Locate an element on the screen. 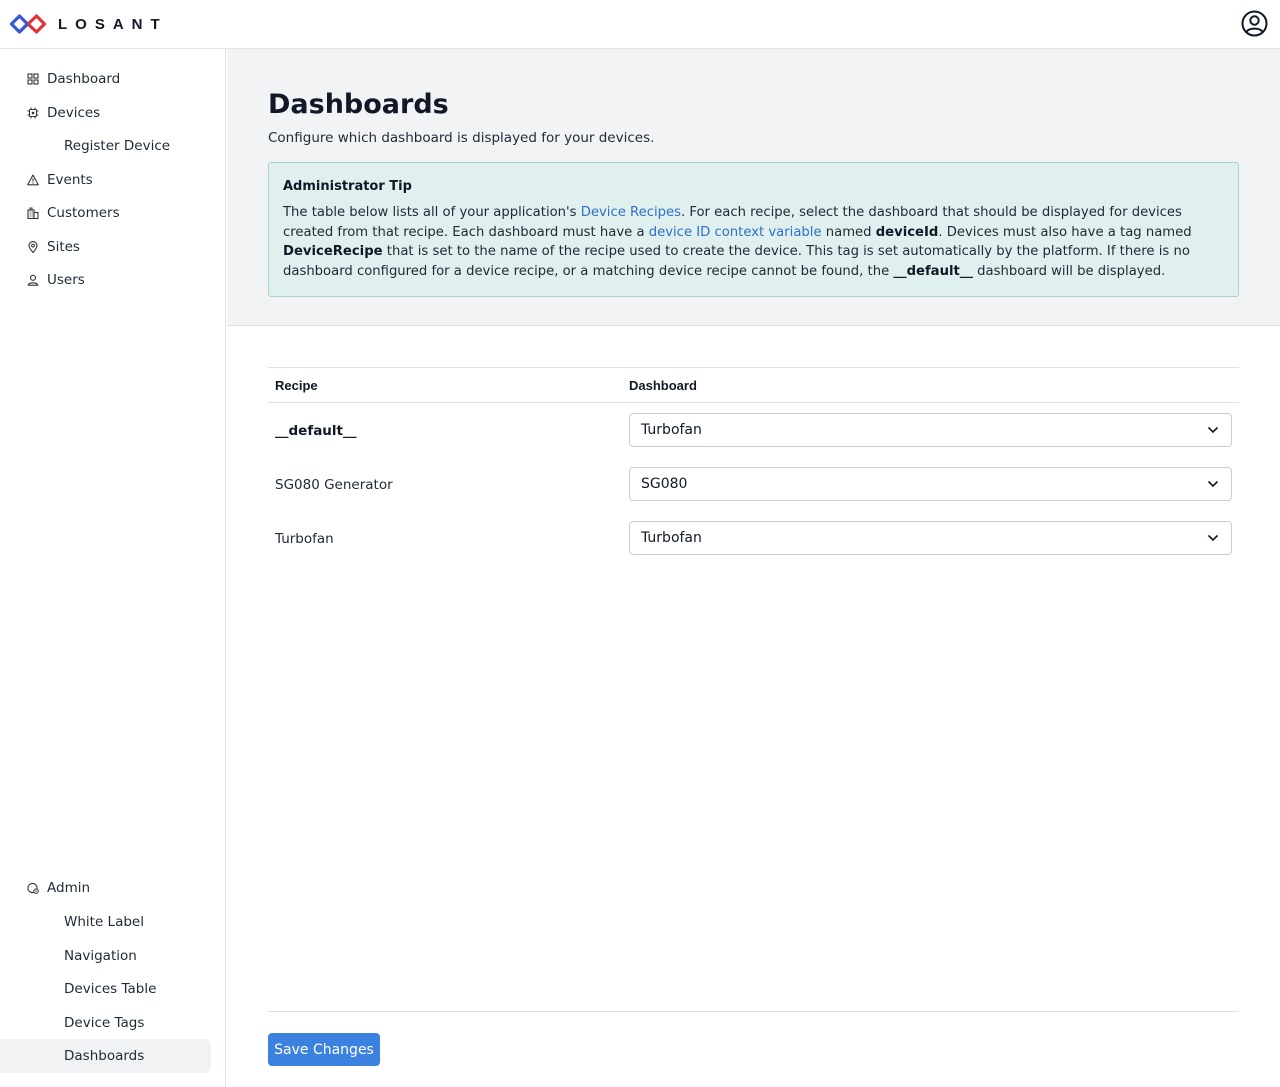 This screenshot has width=1280, height=1087. user-circle-icon is located at coordinates (1254, 23).